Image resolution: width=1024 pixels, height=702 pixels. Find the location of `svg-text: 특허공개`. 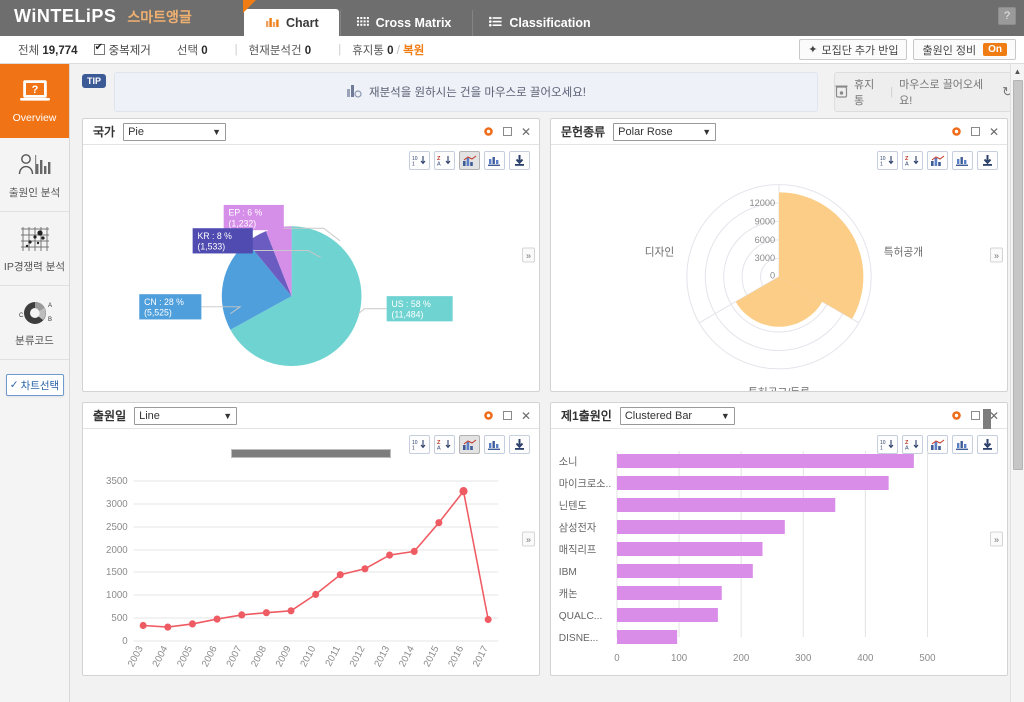

svg-text: 특허공개 is located at coordinates (903, 252).